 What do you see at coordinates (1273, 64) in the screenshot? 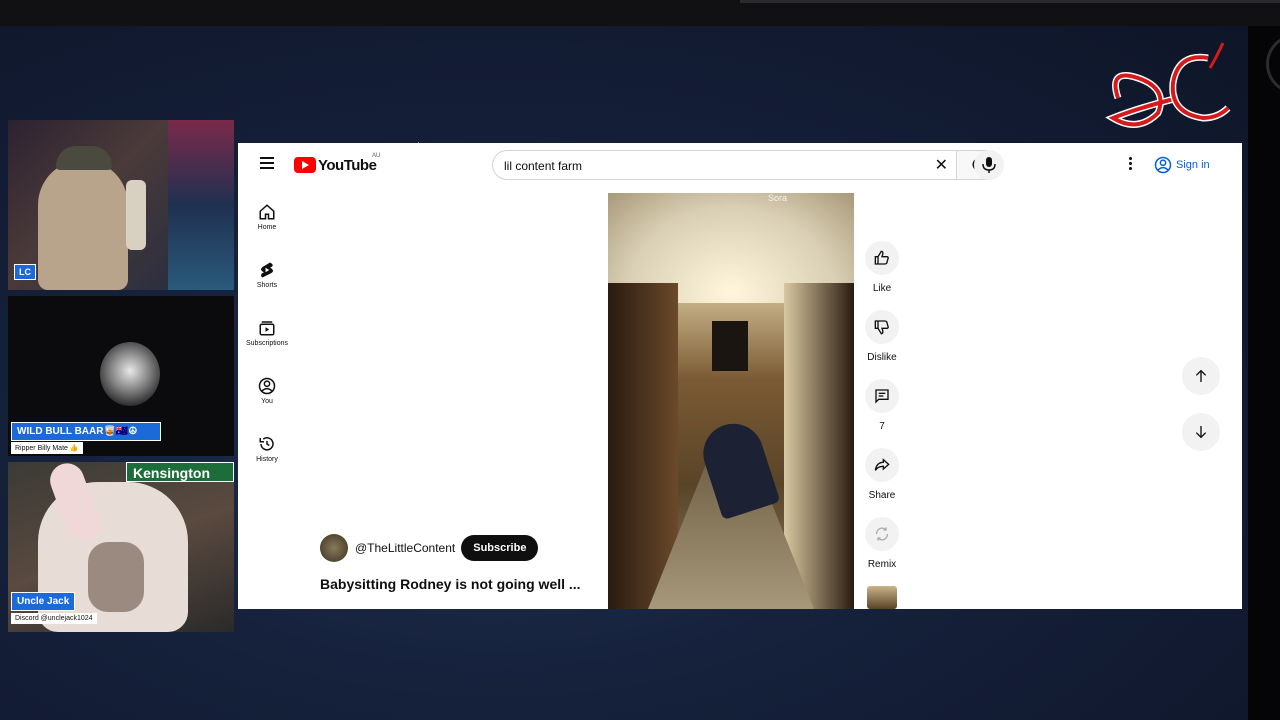
I see `edge-curve` at bounding box center [1273, 64].